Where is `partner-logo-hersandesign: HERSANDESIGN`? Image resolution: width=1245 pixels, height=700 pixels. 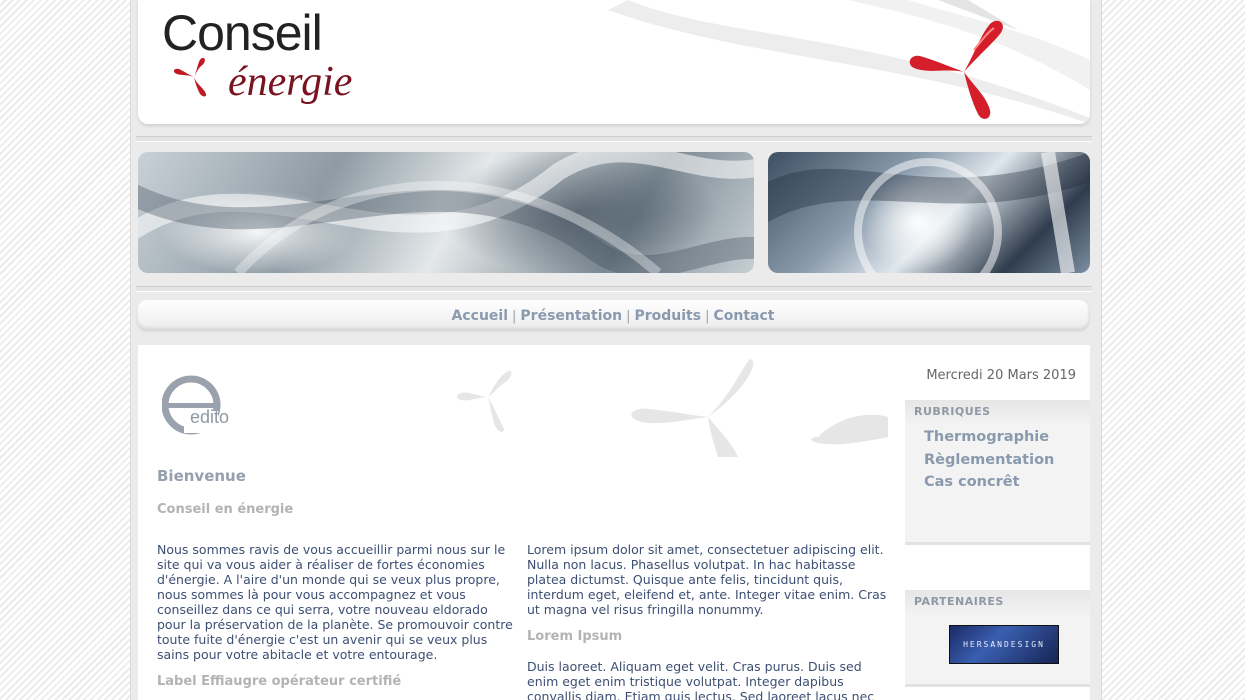 partner-logo-hersandesign: HERSANDESIGN is located at coordinates (1004, 644).